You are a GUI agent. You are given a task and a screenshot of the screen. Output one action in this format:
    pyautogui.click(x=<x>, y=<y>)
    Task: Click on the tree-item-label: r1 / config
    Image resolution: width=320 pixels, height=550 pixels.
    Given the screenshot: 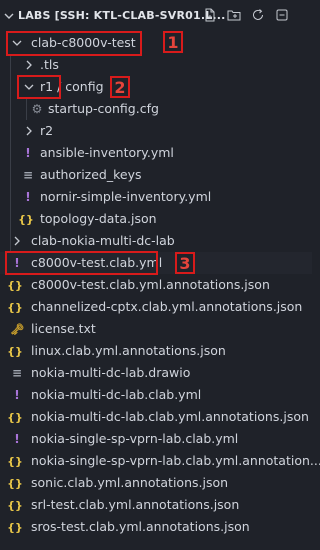 What is the action you would take?
    pyautogui.click(x=72, y=86)
    